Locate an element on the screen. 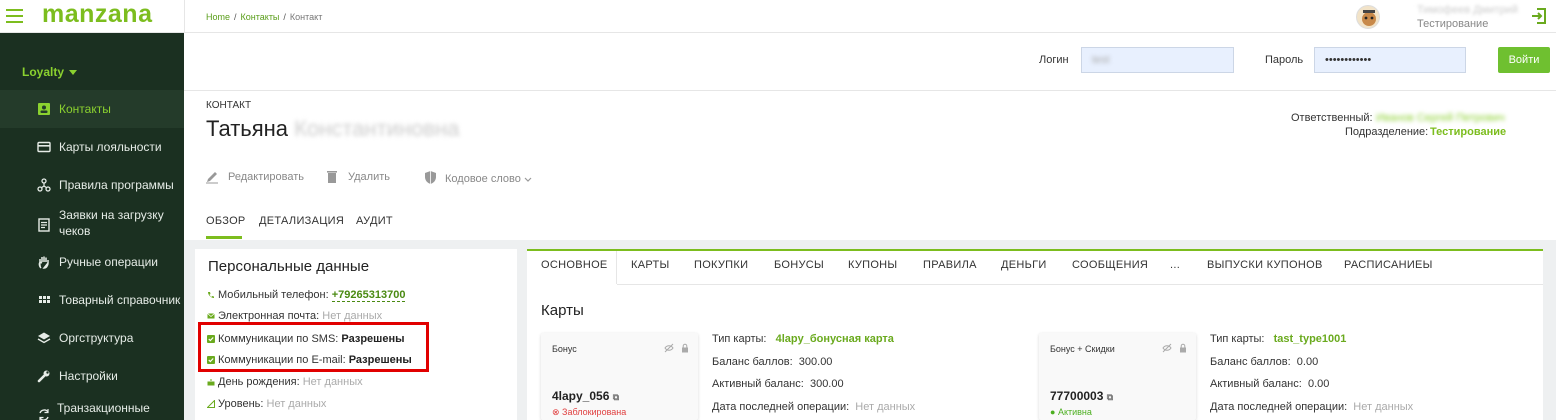 The image size is (1556, 420). contact-card-icon is located at coordinates (44, 109).